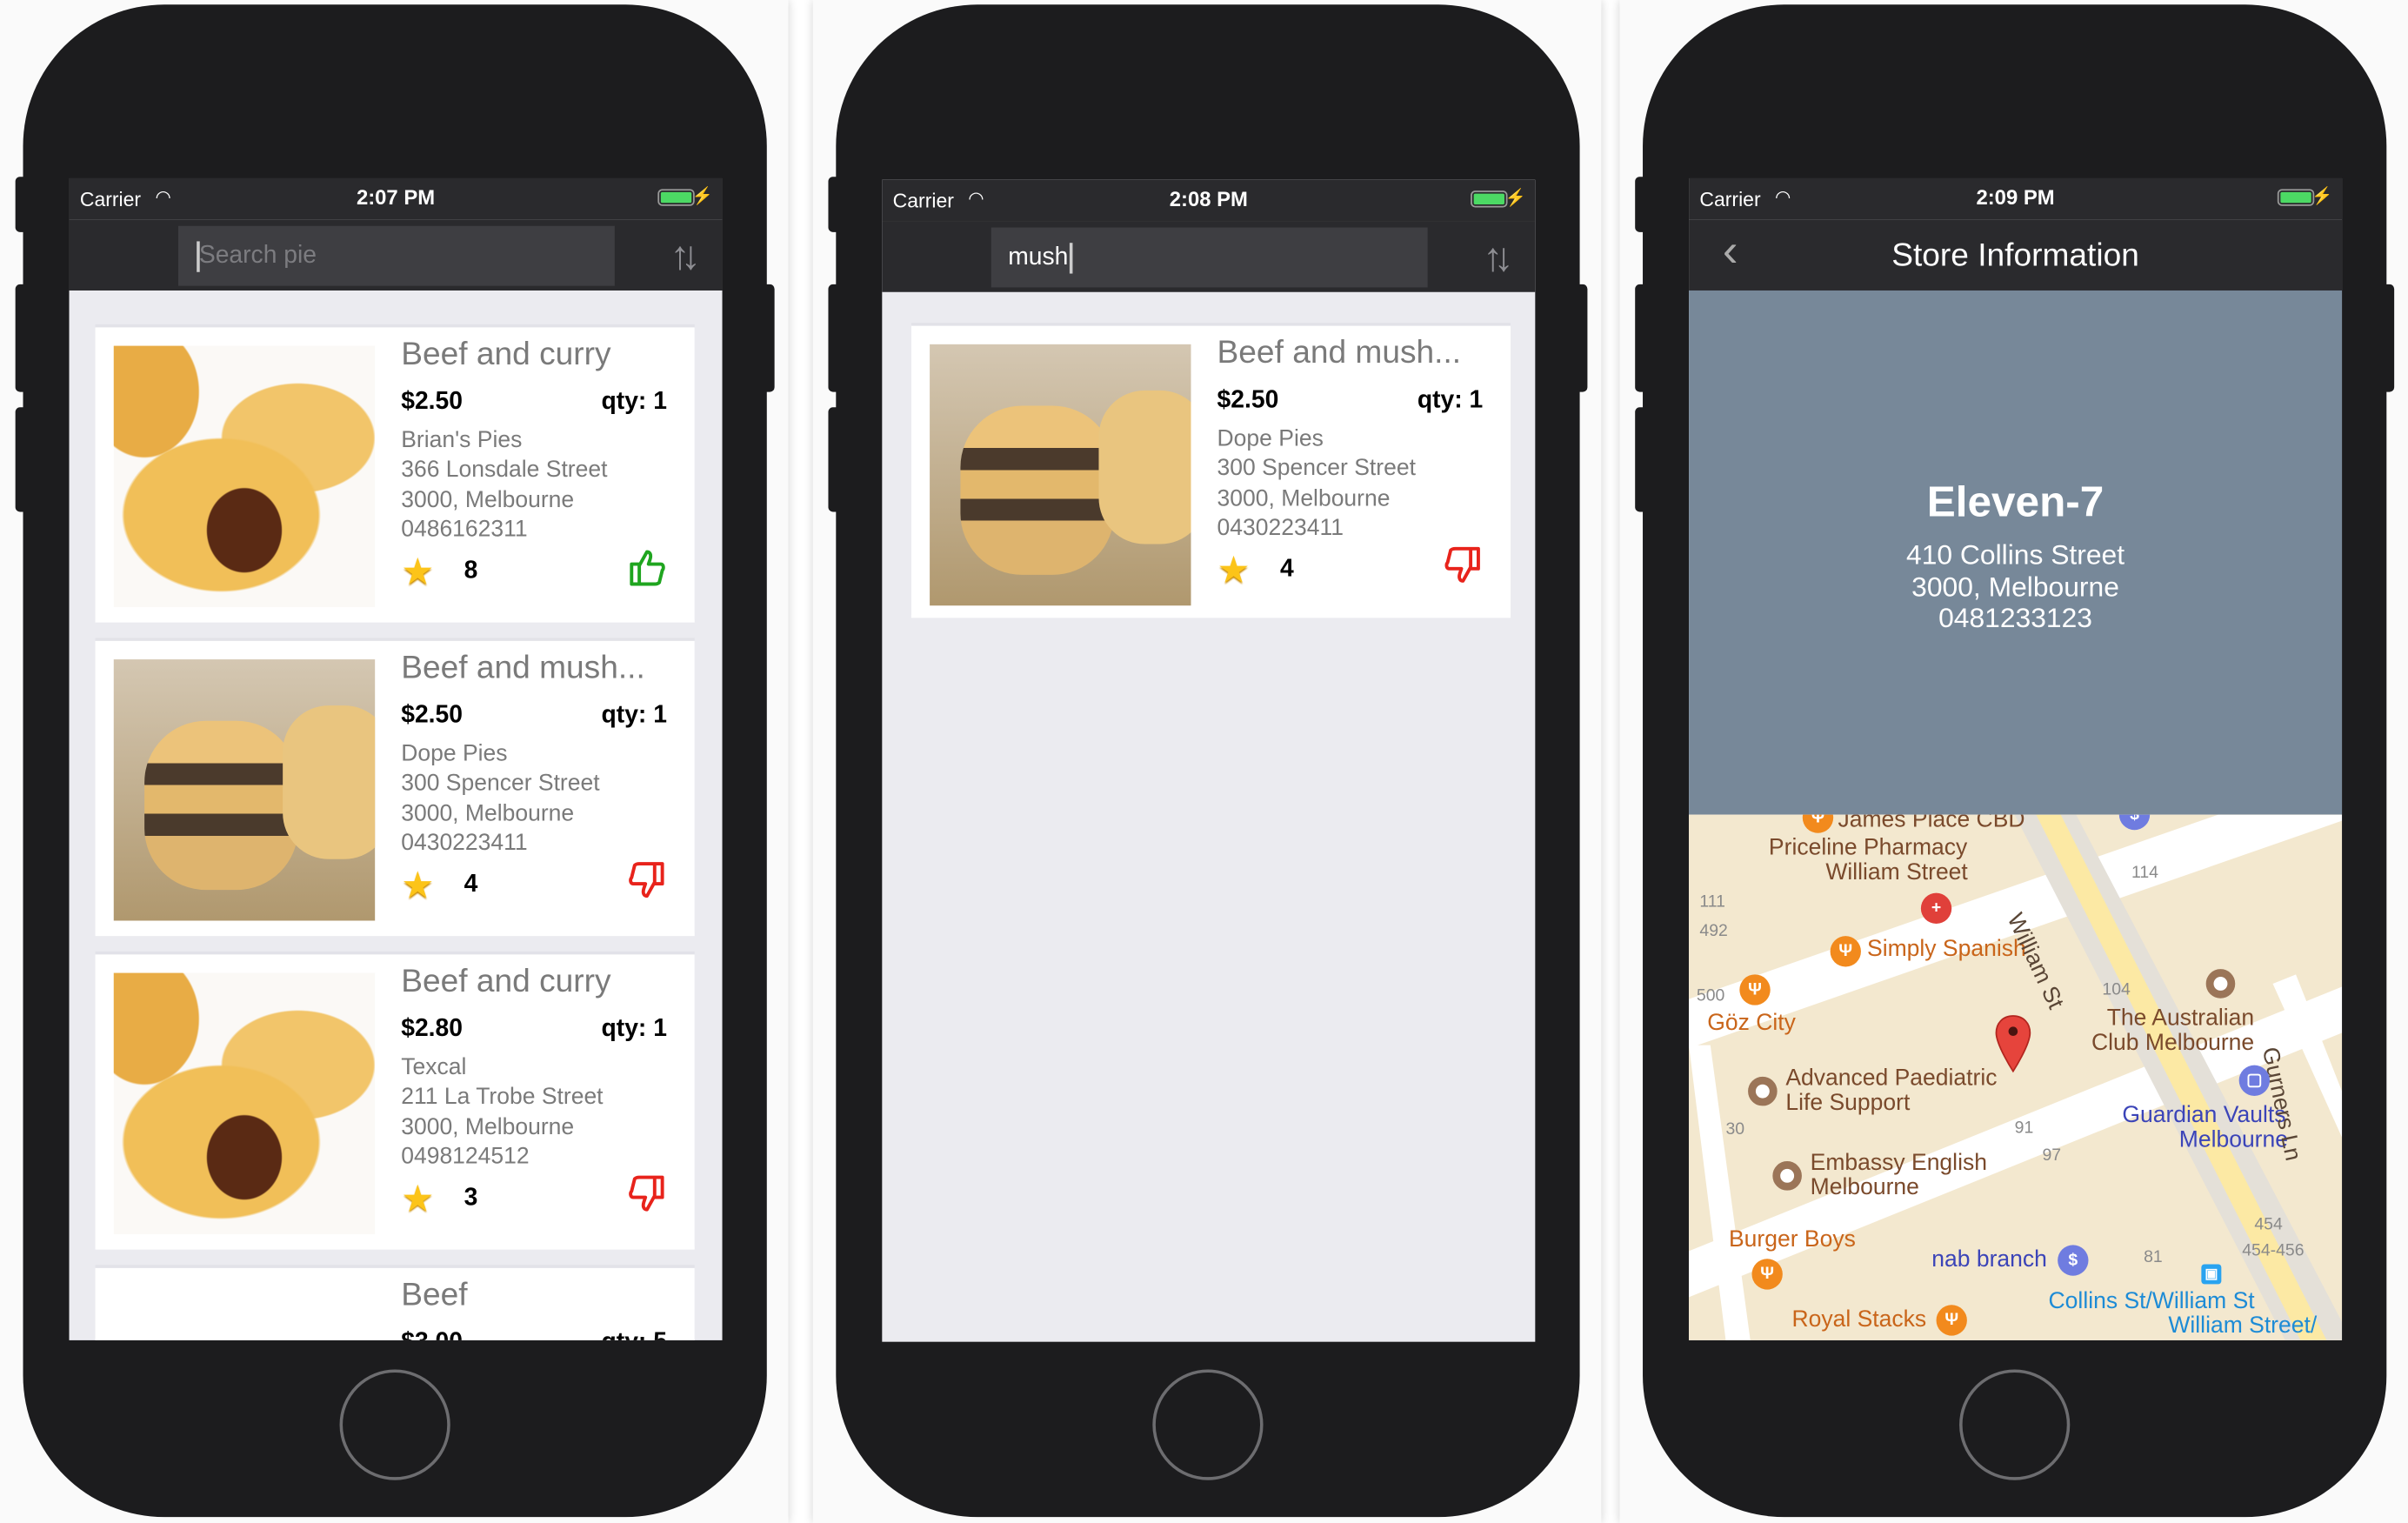 Image resolution: width=2408 pixels, height=1523 pixels. I want to click on pie-title: Beef and curry, so click(506, 354).